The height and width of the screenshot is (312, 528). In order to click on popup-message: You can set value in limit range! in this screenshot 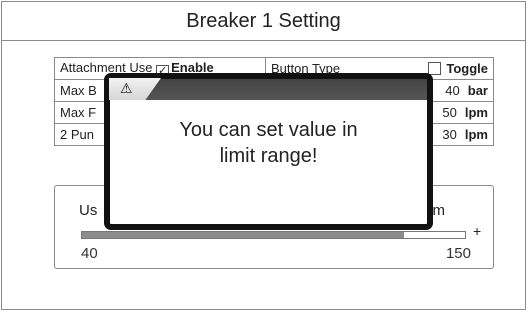, I will do `click(268, 143)`.